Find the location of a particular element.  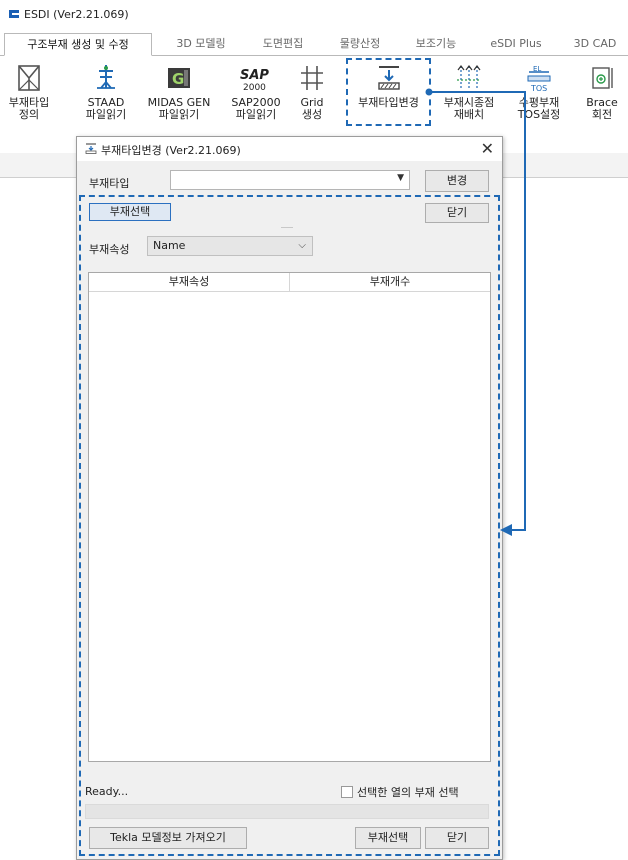

tab-aux: 보조기능 is located at coordinates (436, 43).